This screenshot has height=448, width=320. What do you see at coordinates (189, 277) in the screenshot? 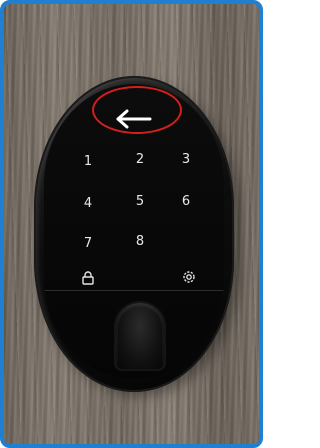
I see `gear-icon` at bounding box center [189, 277].